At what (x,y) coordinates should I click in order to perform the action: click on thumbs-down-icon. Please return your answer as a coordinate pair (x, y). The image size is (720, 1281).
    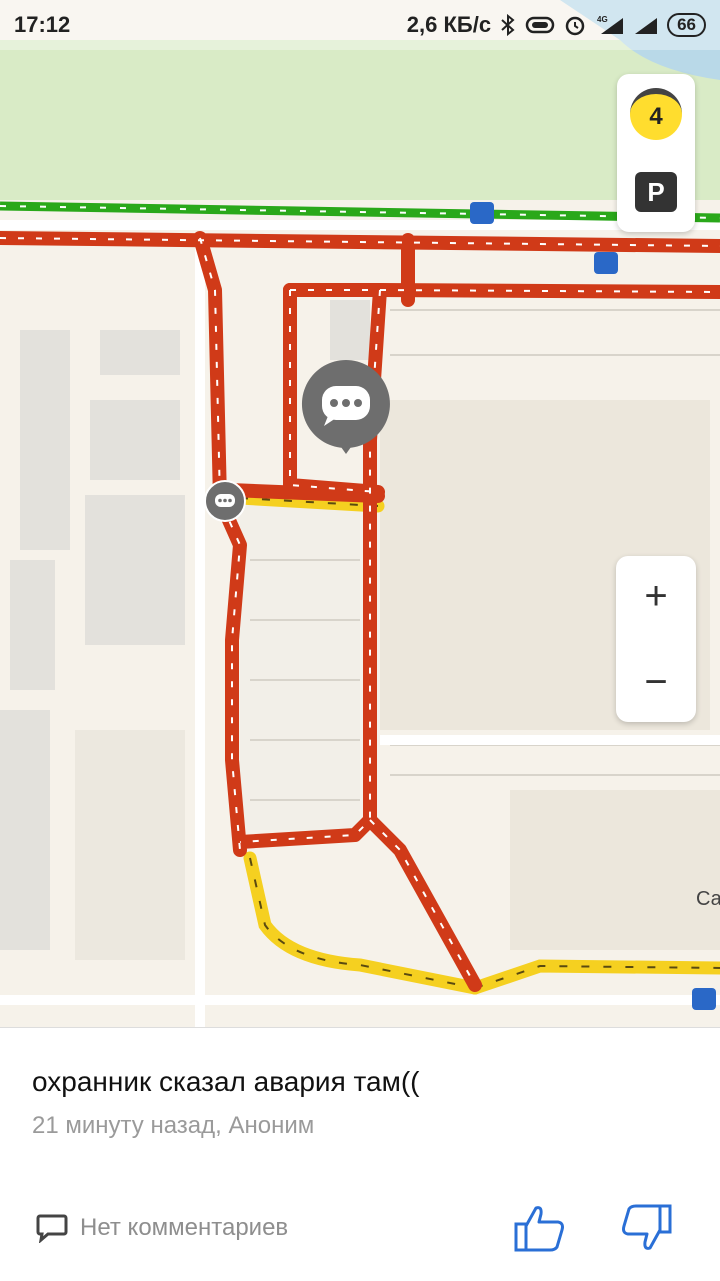
    Looking at the image, I should click on (647, 1227).